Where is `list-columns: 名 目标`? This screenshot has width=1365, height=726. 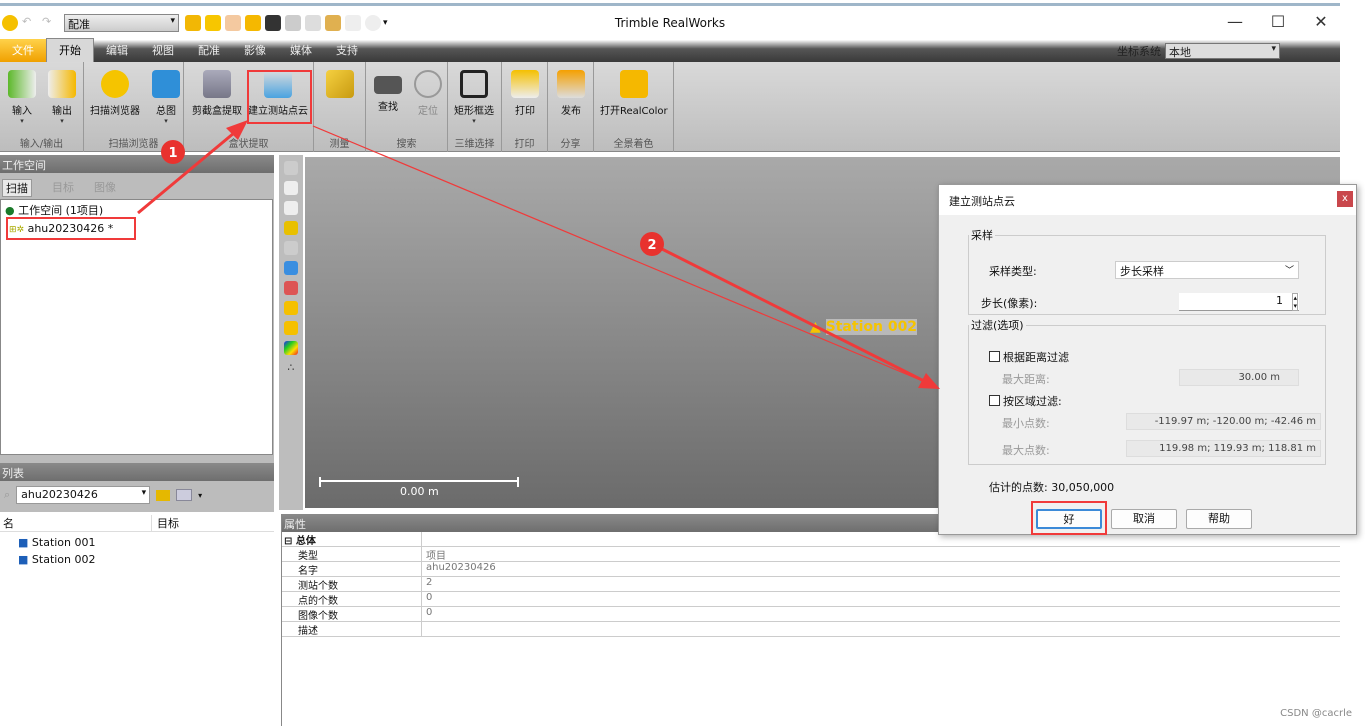
list-columns: 名 目标 is located at coordinates (137, 522).